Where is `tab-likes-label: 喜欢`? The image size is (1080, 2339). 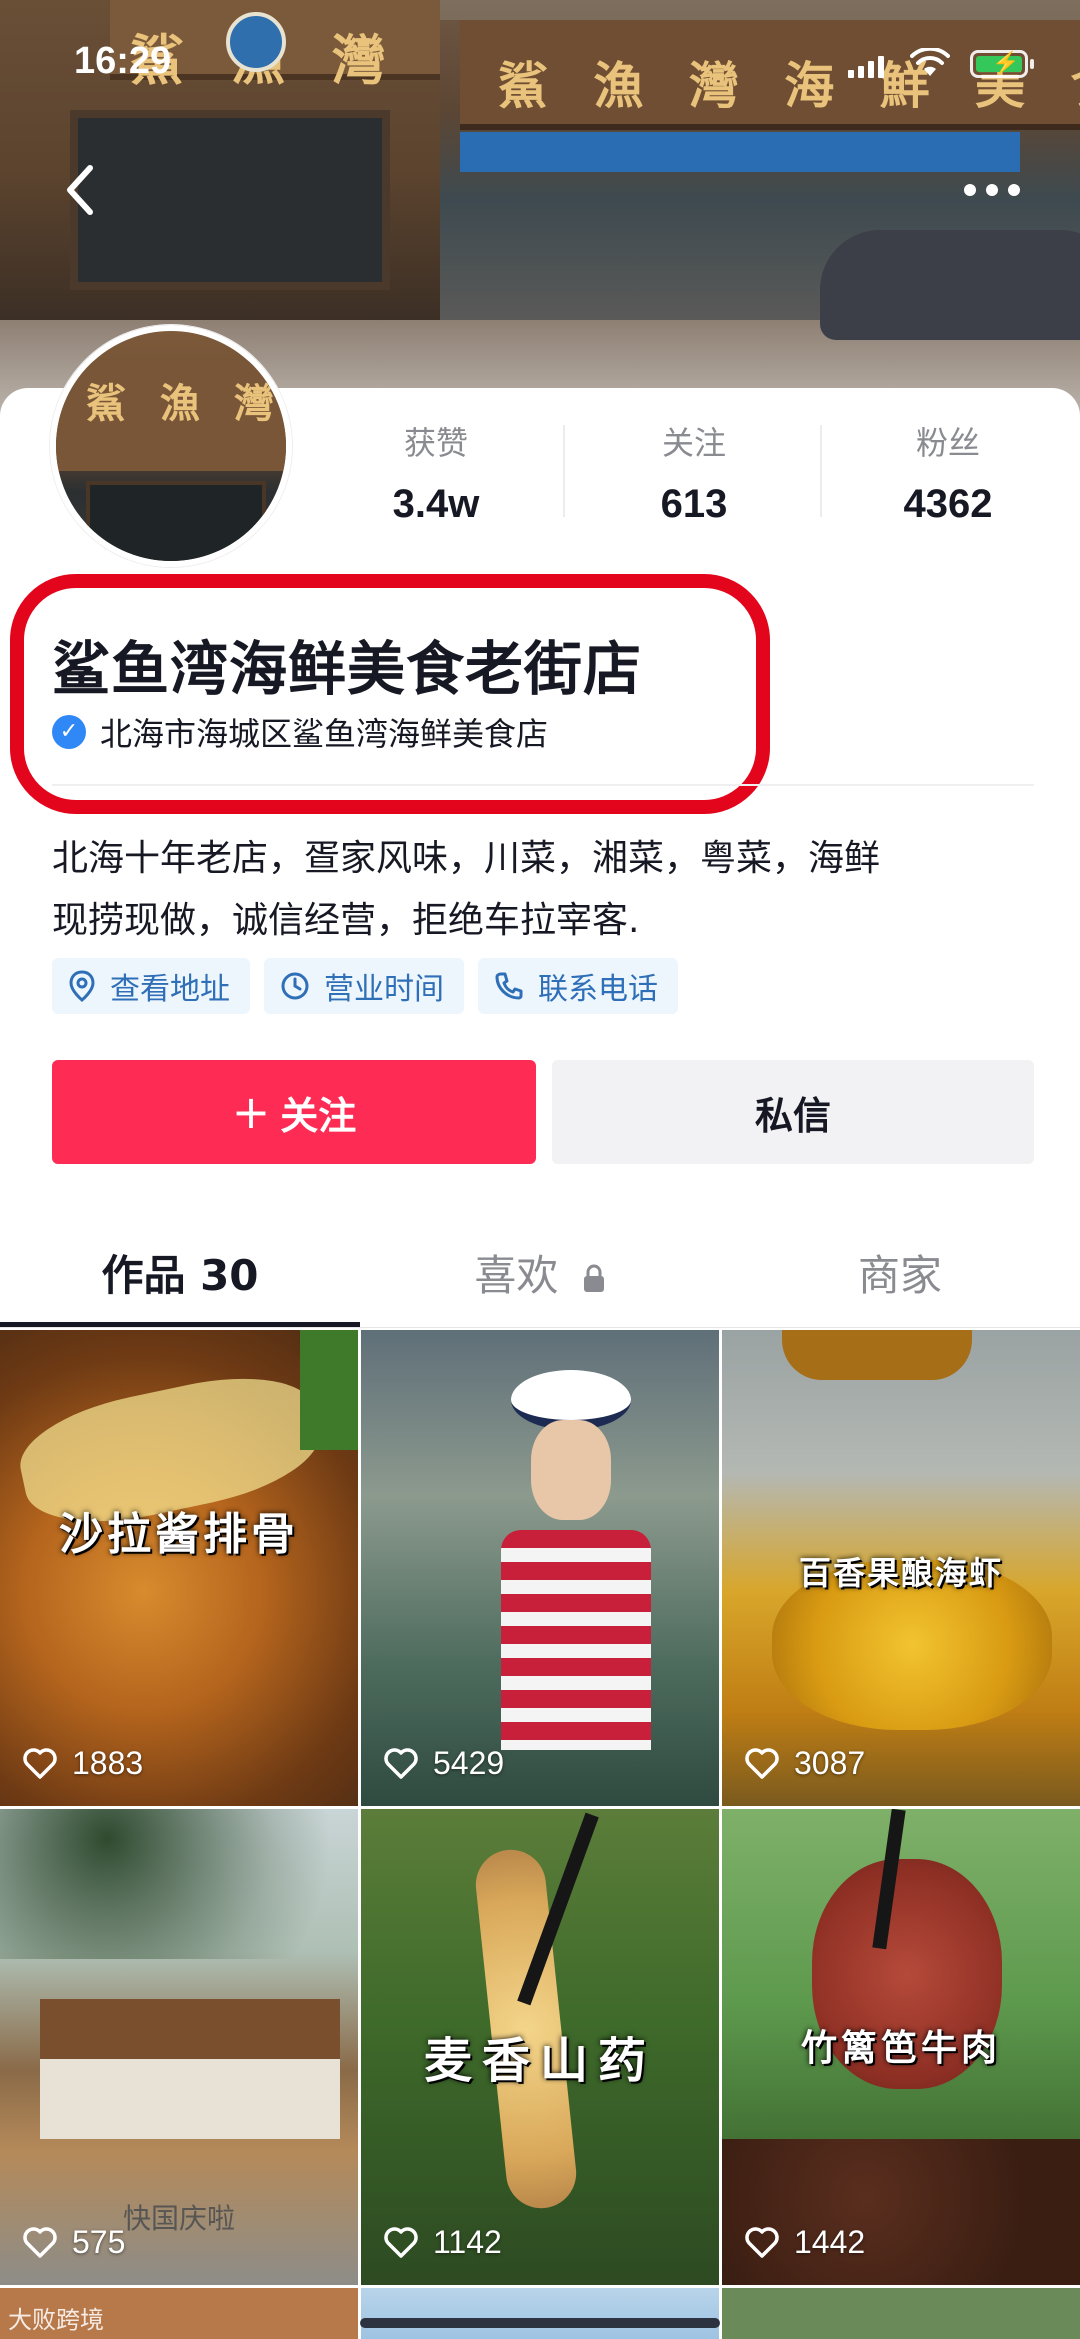 tab-likes-label: 喜欢 is located at coordinates (516, 1275).